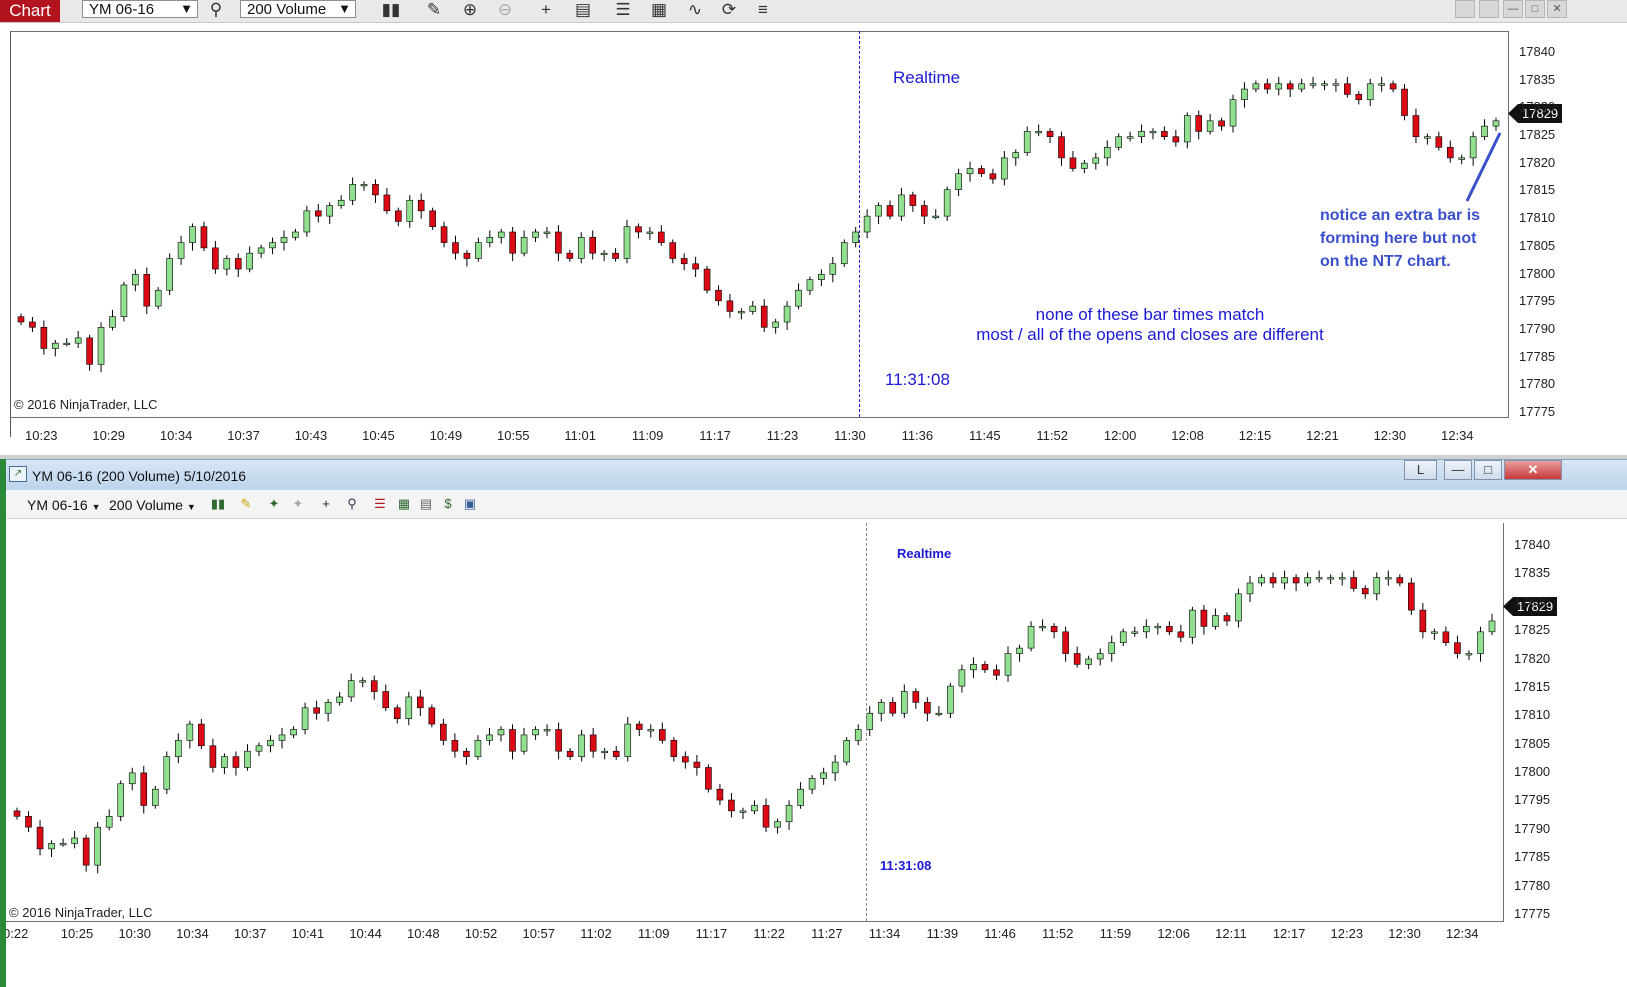  What do you see at coordinates (86, 404) in the screenshot?
I see `nt8-copyright: © 2016 NinjaTrader, LLC` at bounding box center [86, 404].